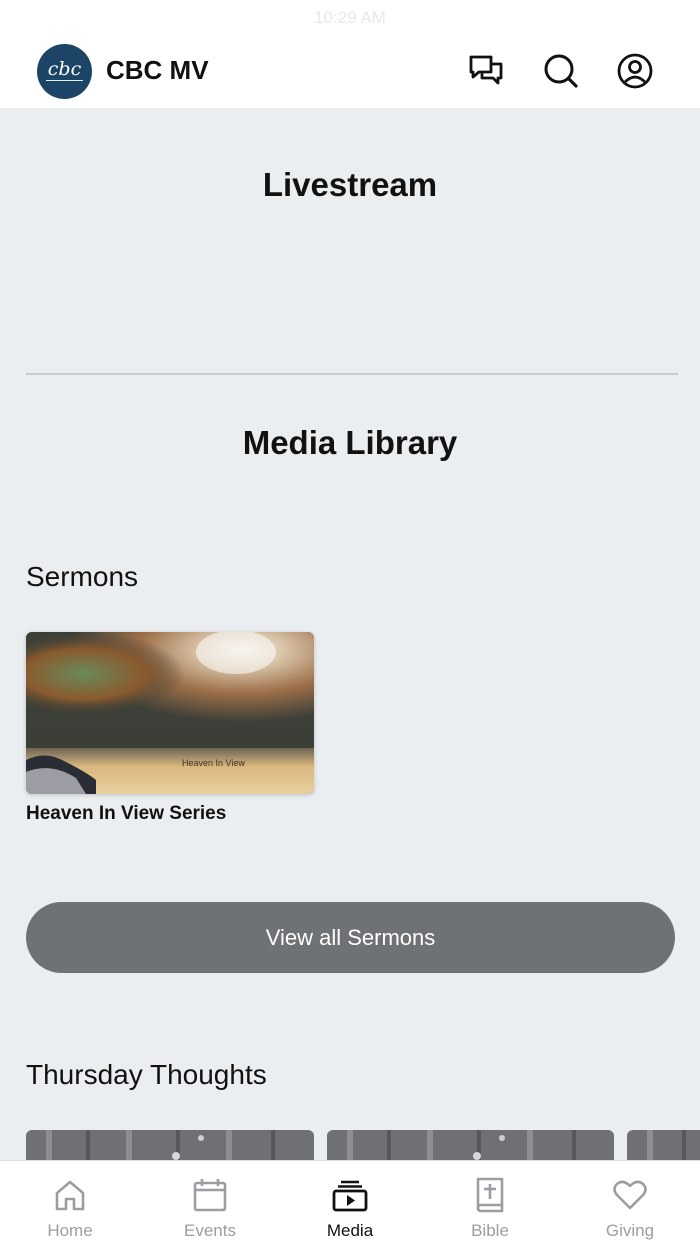  Describe the element at coordinates (486, 71) in the screenshot. I see `chat-icon` at that location.